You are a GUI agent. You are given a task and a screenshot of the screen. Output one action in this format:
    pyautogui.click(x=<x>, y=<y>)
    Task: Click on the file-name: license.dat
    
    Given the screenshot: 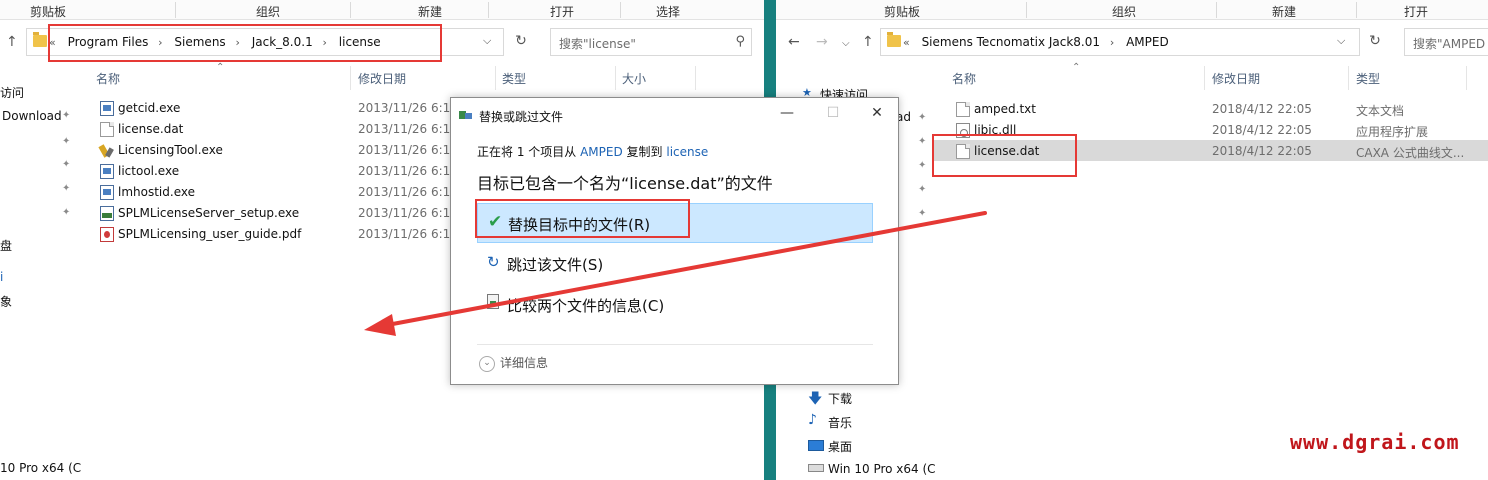 What is the action you would take?
    pyautogui.click(x=151, y=129)
    